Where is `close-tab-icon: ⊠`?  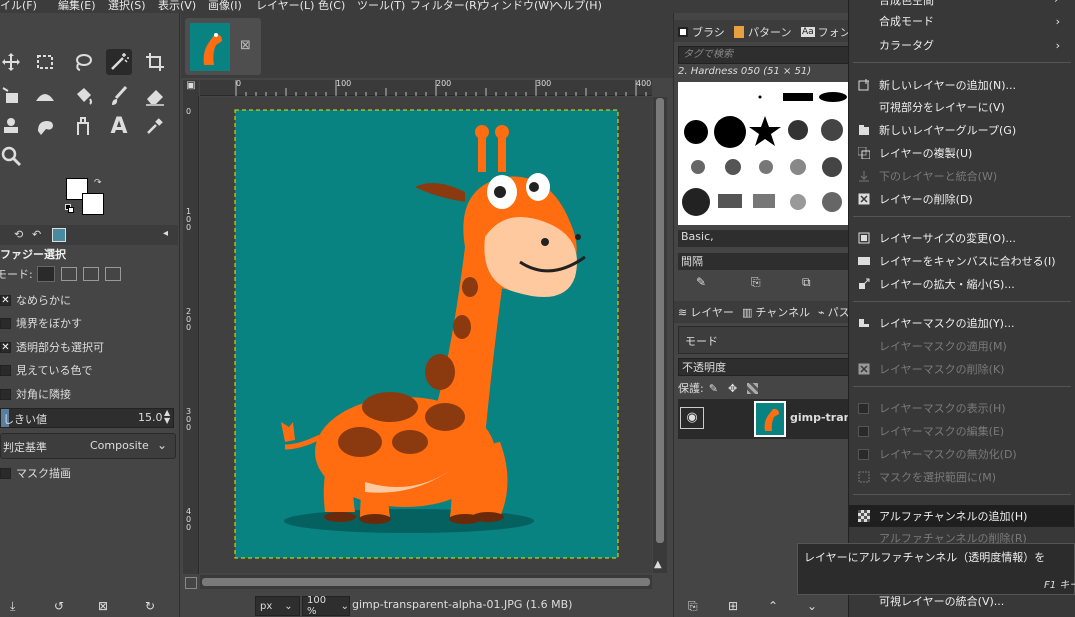
close-tab-icon: ⊠ is located at coordinates (245, 45).